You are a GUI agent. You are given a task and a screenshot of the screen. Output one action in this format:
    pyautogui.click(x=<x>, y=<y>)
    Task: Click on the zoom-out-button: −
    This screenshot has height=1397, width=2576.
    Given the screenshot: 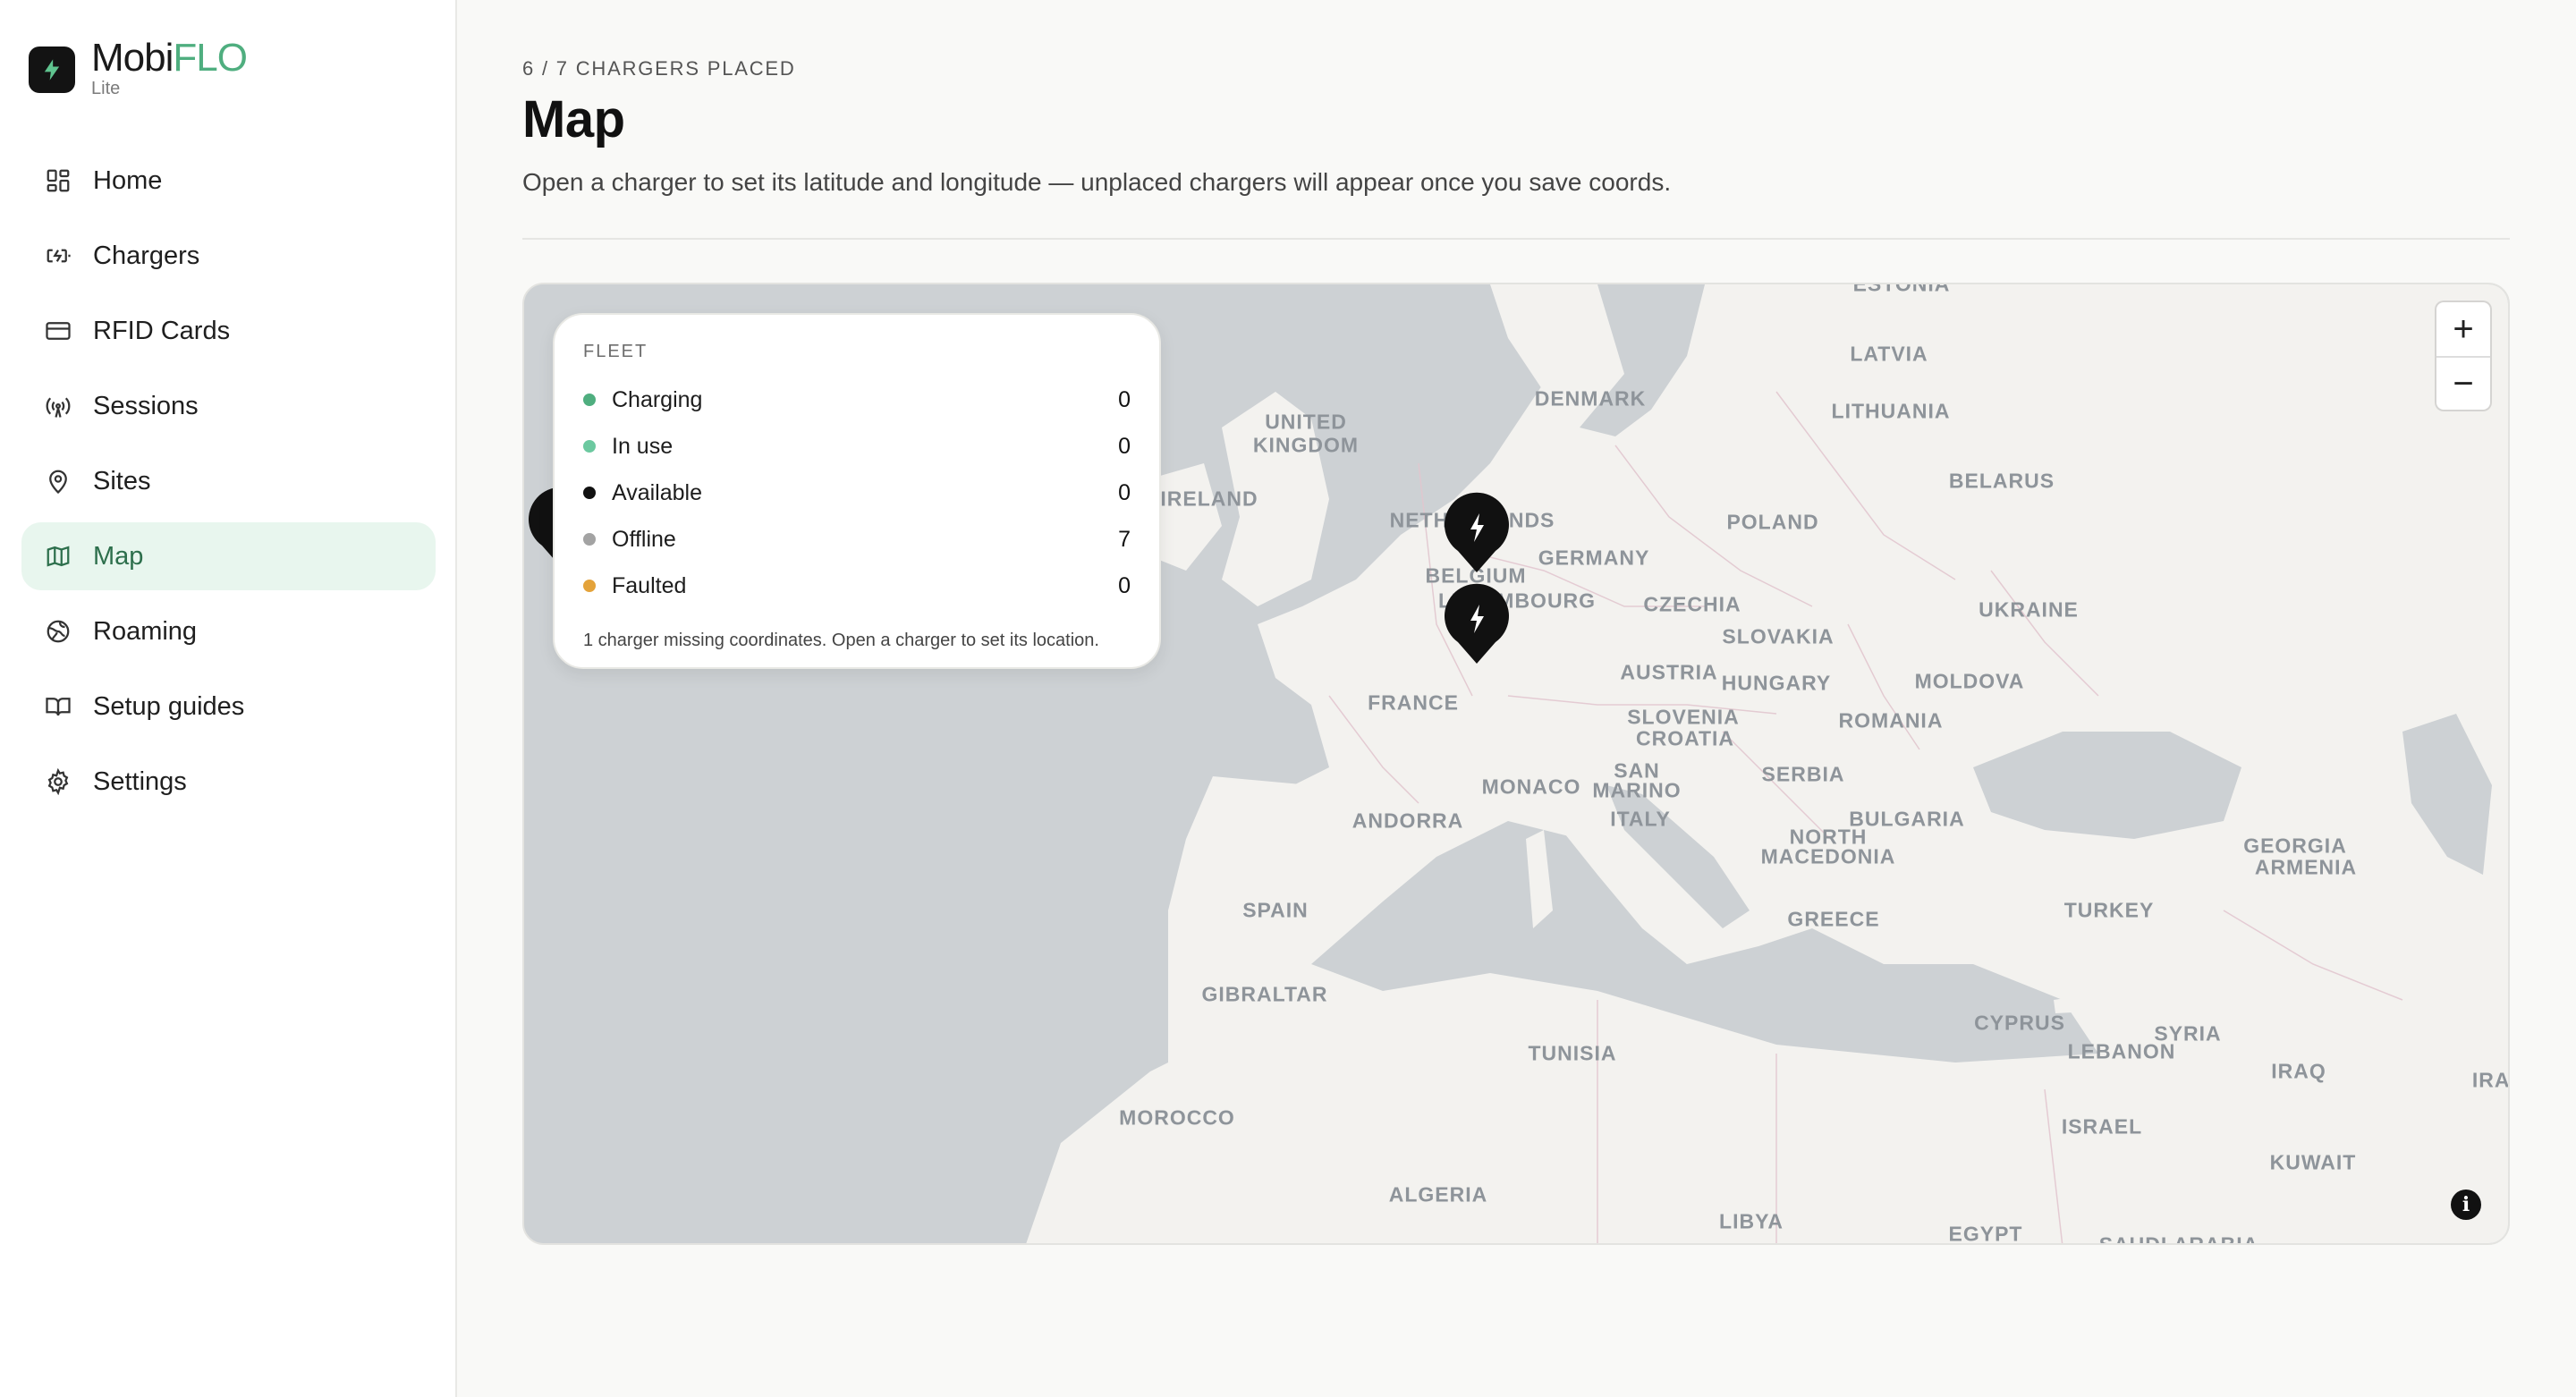 What is the action you would take?
    pyautogui.click(x=2463, y=383)
    